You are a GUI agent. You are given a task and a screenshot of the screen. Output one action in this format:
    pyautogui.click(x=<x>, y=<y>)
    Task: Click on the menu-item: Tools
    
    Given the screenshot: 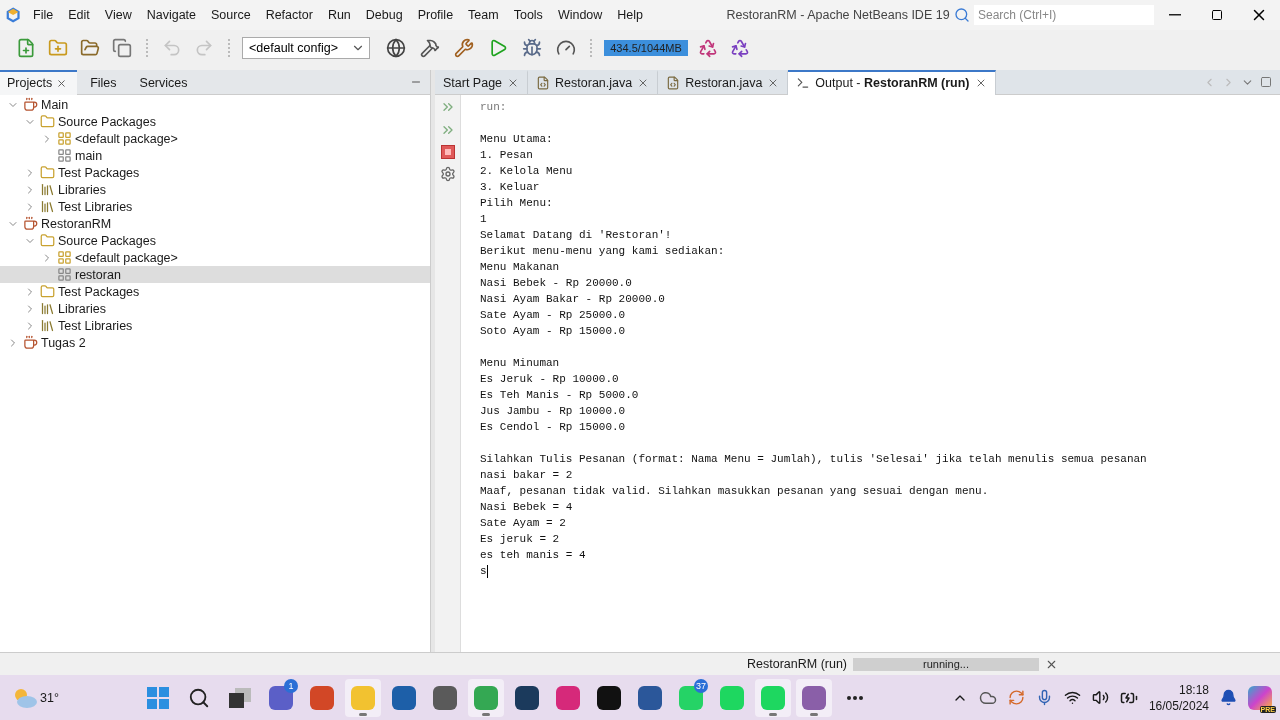 What is the action you would take?
    pyautogui.click(x=528, y=15)
    